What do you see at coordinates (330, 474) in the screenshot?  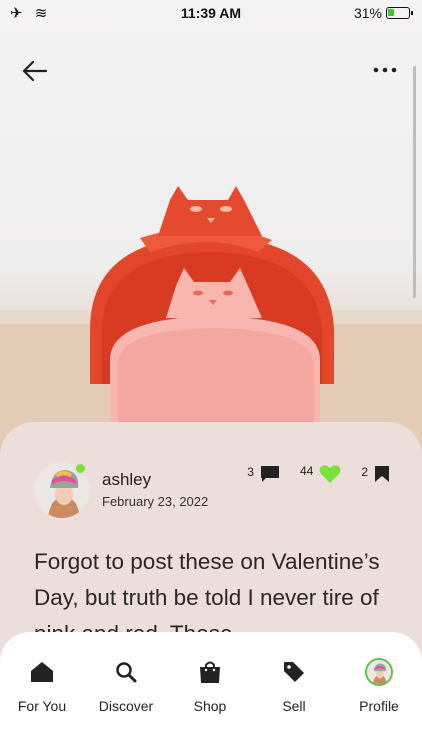 I see `heart-icon` at bounding box center [330, 474].